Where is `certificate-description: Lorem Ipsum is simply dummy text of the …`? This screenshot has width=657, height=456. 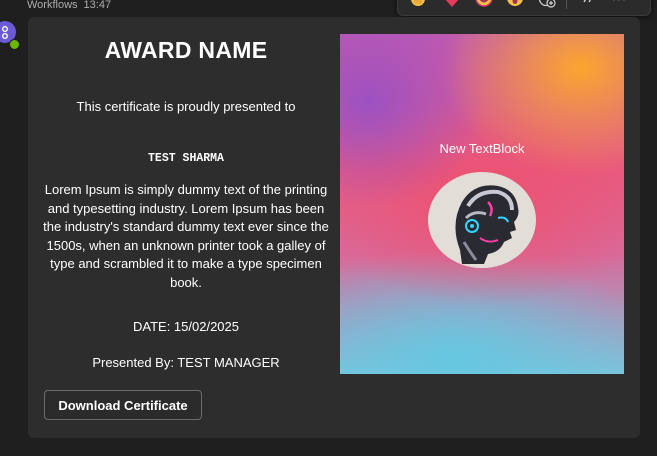 certificate-description: Lorem Ipsum is simply dummy text of the … is located at coordinates (186, 236).